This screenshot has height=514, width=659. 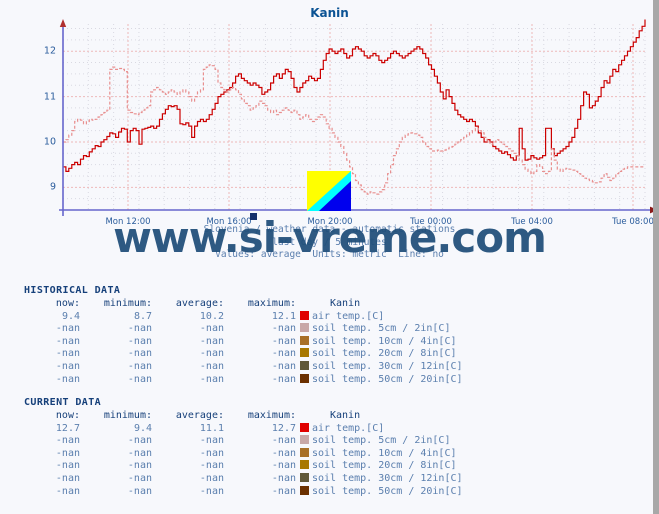 What do you see at coordinates (211, 428) in the screenshot?
I see `cell-average: 11.1` at bounding box center [211, 428].